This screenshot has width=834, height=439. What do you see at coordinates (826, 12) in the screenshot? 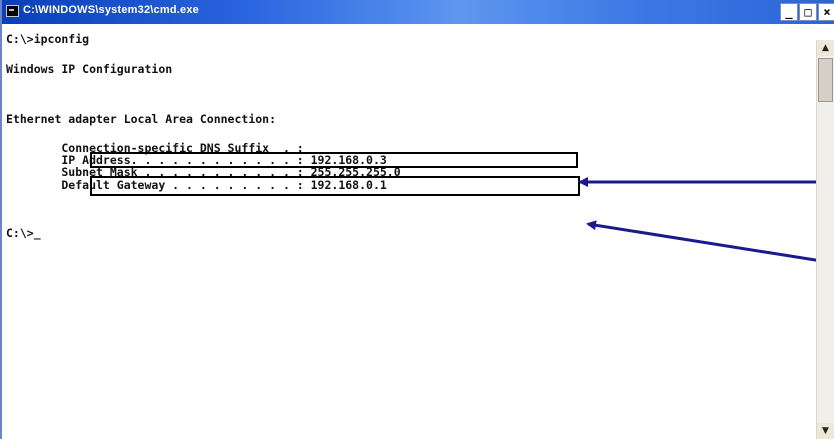
I see `close-button: ×` at bounding box center [826, 12].